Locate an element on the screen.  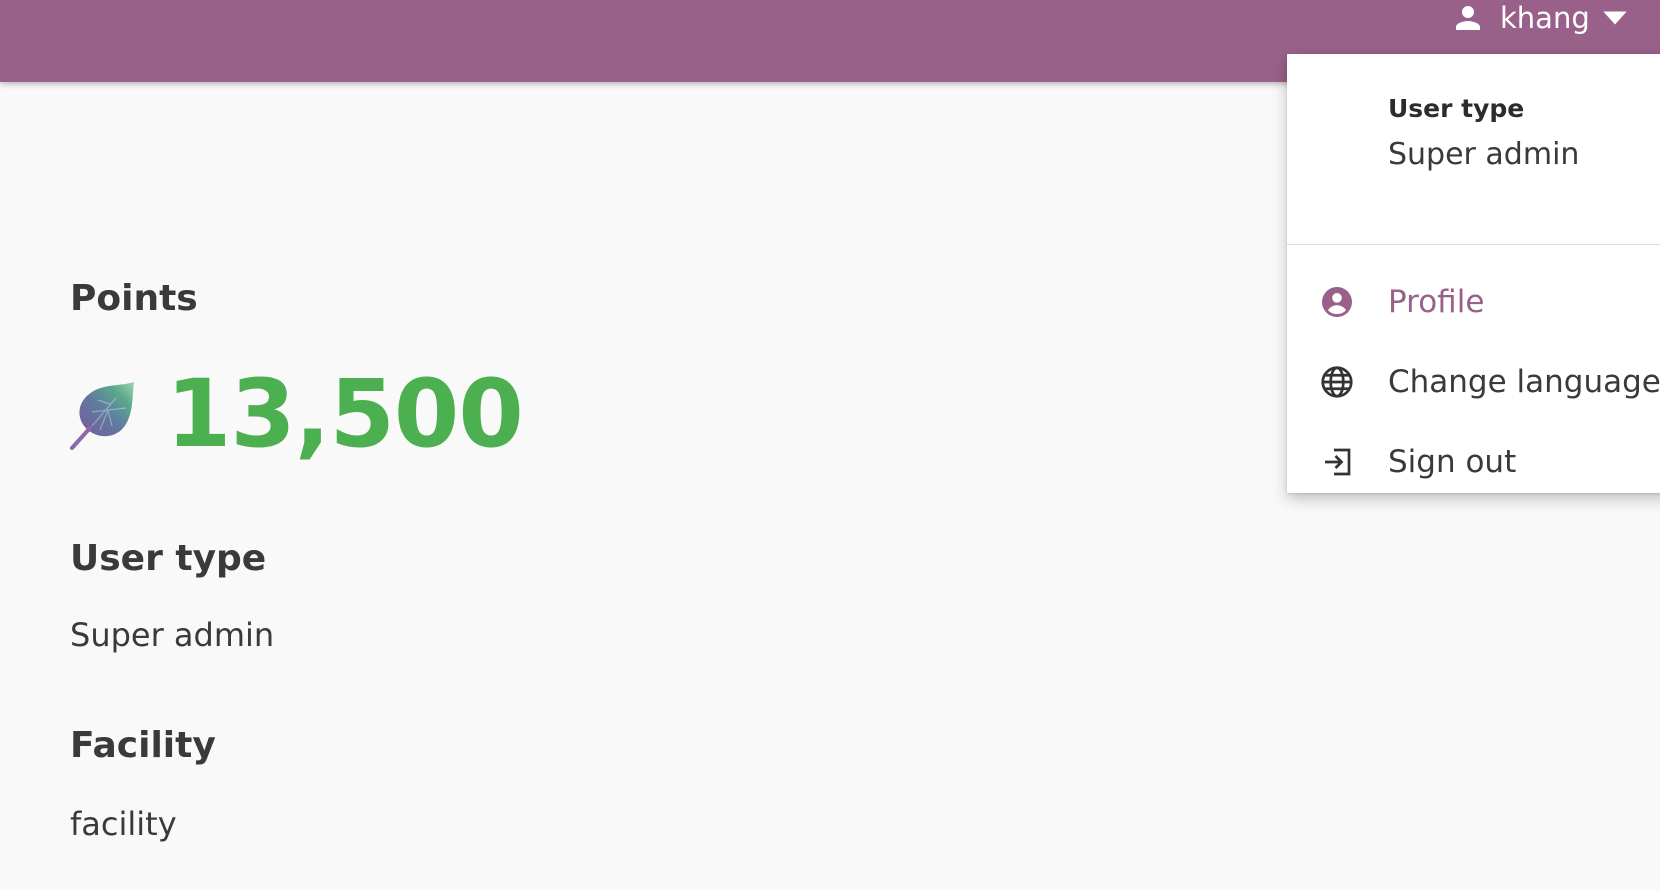
user-menu-button: khang is located at coordinates (1538, 18).